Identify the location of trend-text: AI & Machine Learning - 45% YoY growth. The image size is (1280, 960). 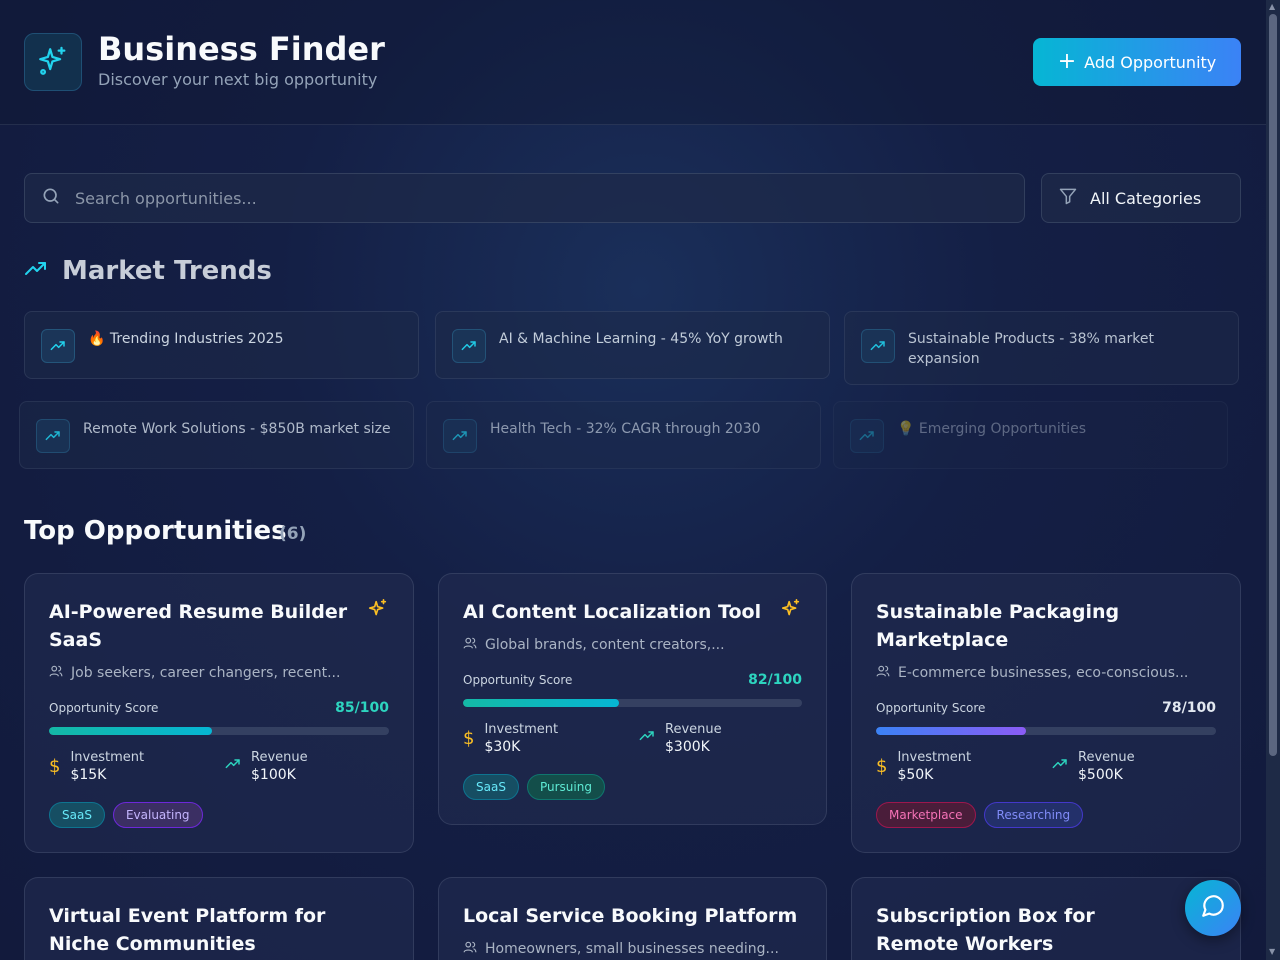
(641, 339).